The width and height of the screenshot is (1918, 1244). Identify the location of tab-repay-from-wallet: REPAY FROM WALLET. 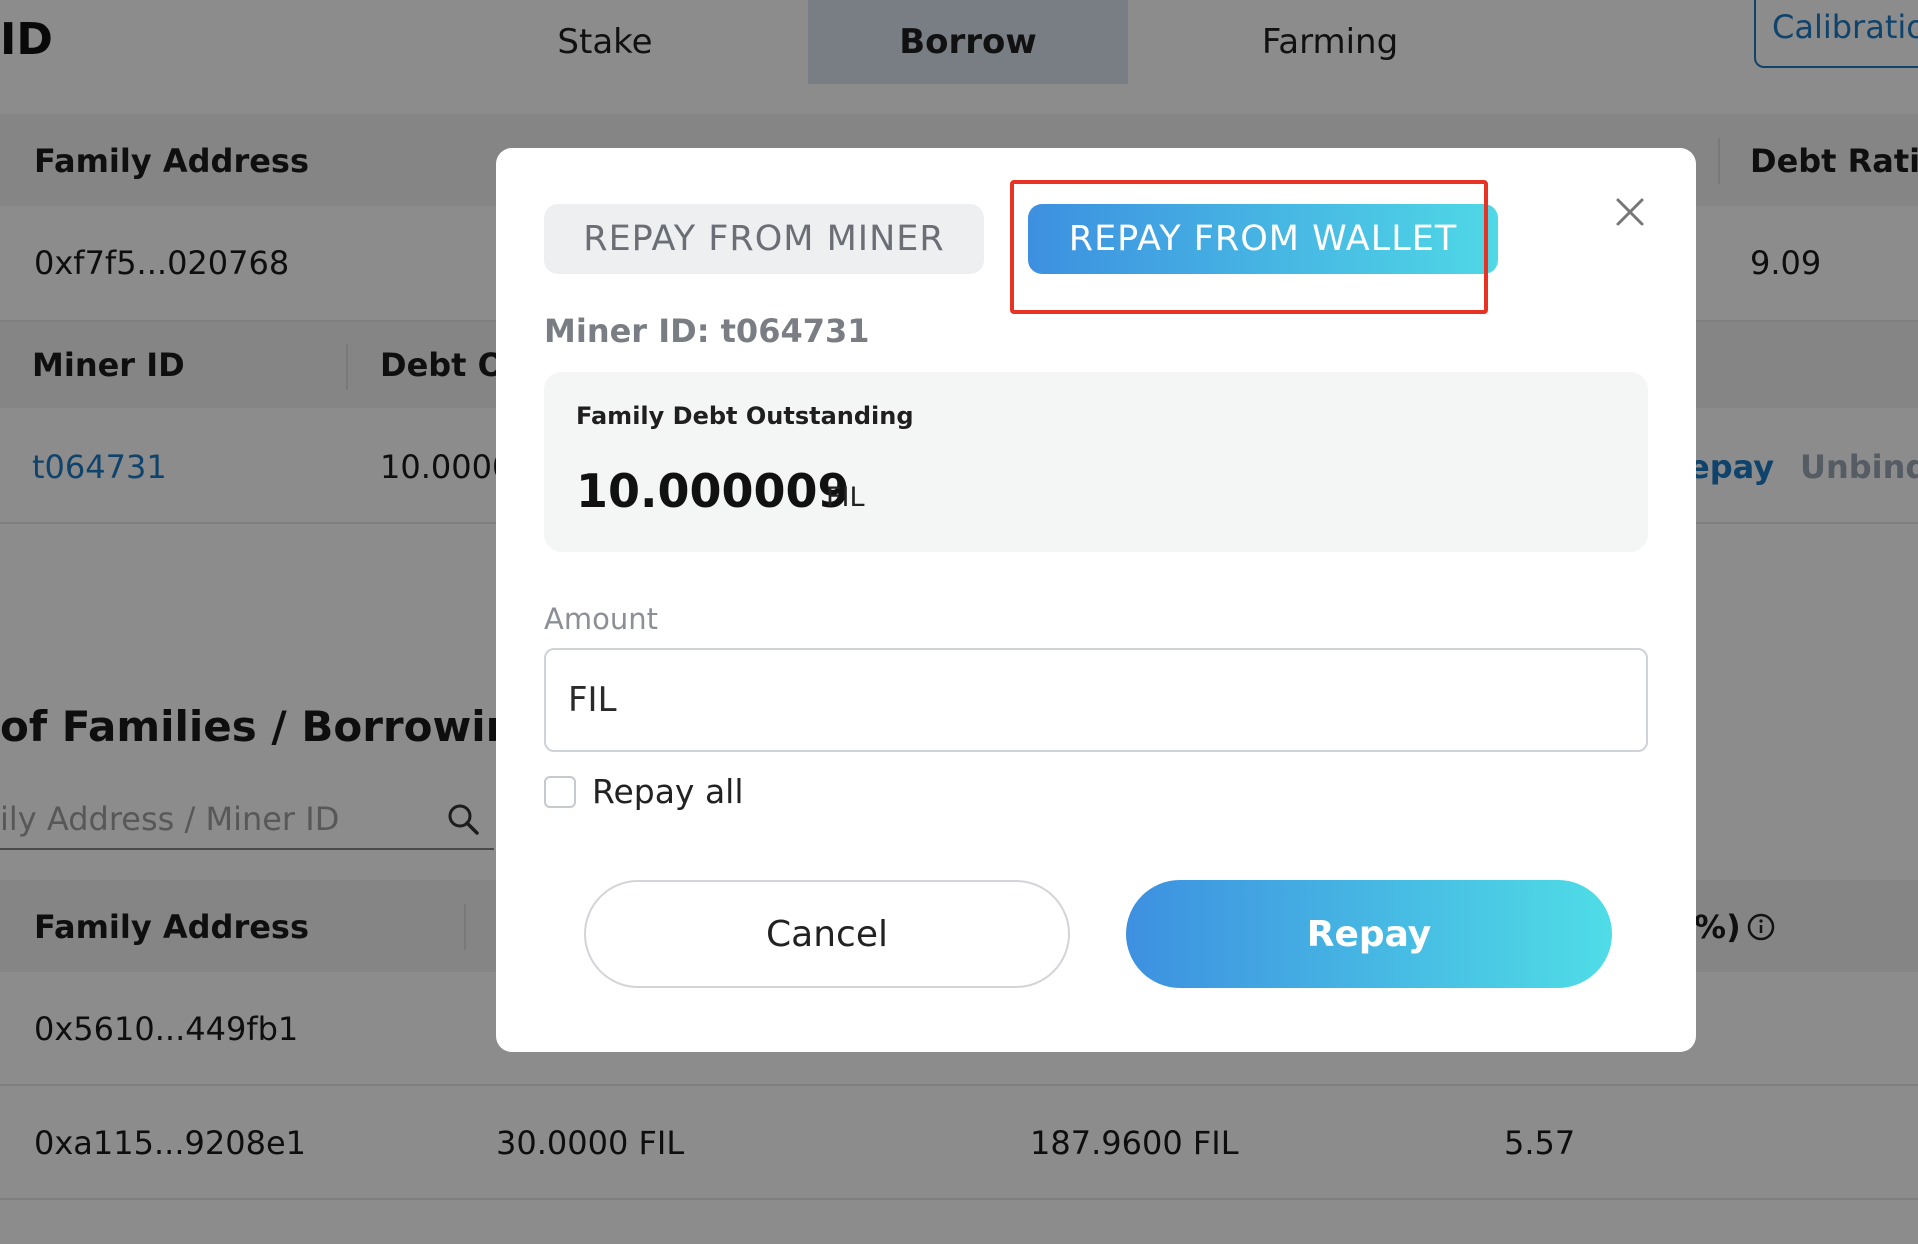
(1263, 239).